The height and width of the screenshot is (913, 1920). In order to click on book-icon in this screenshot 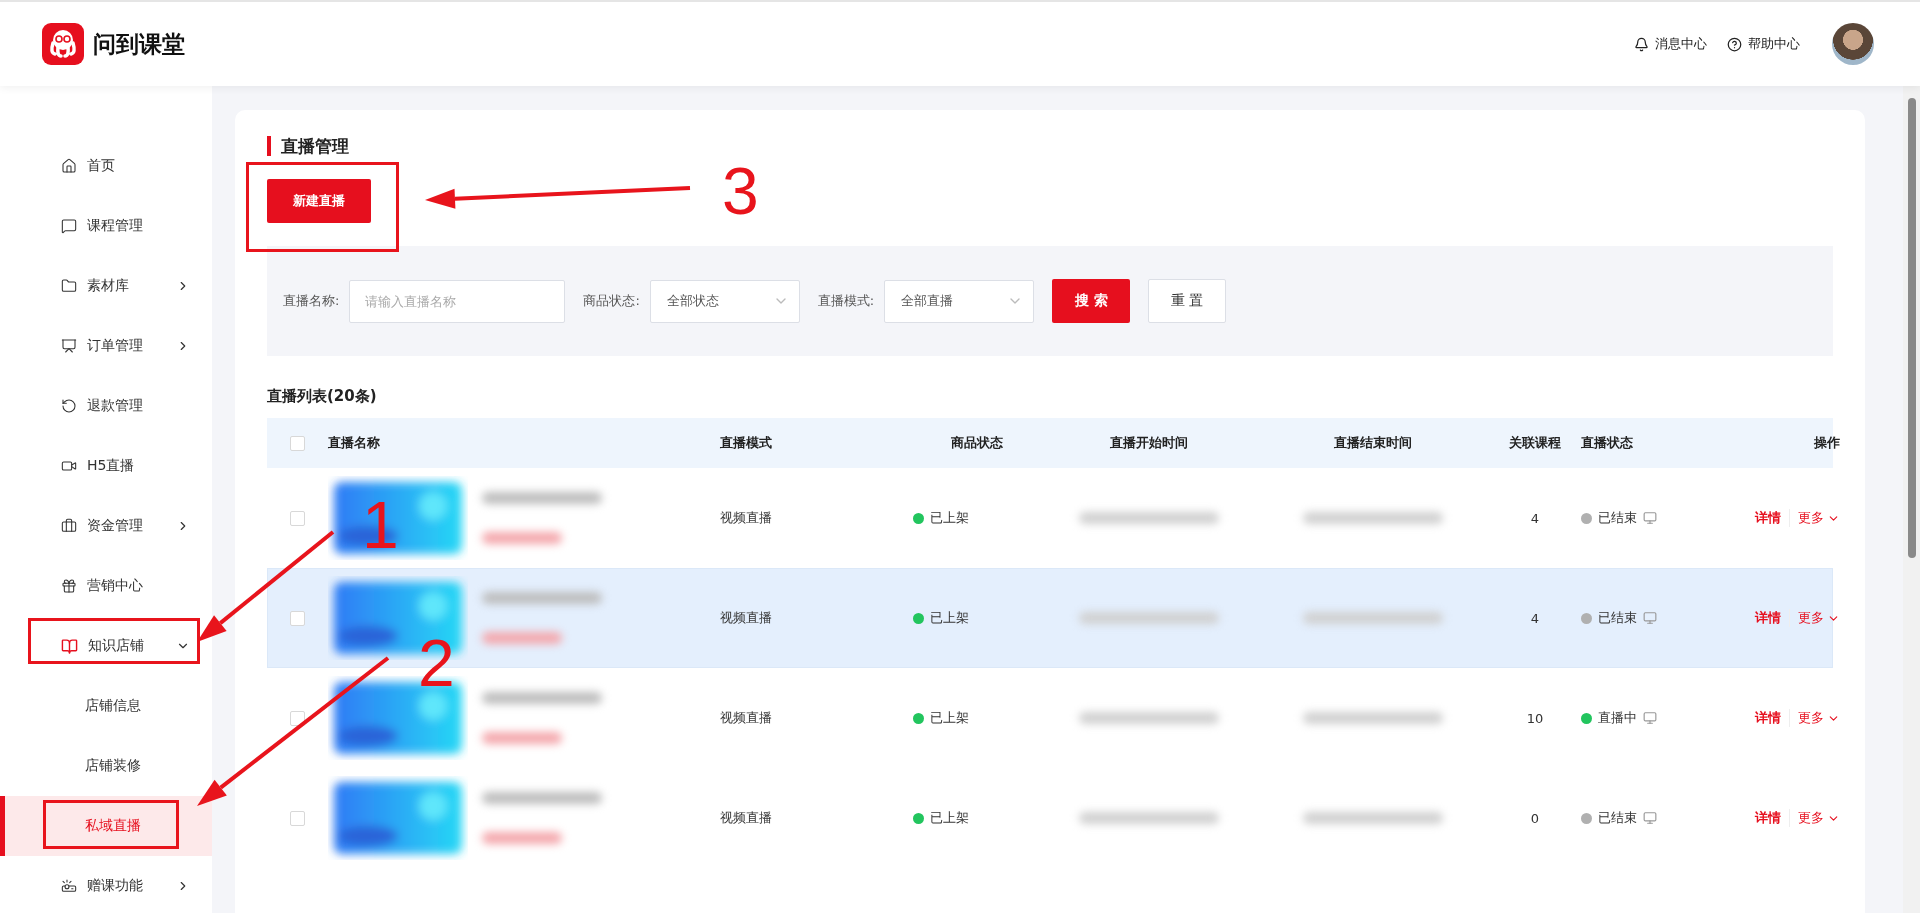, I will do `click(69, 646)`.